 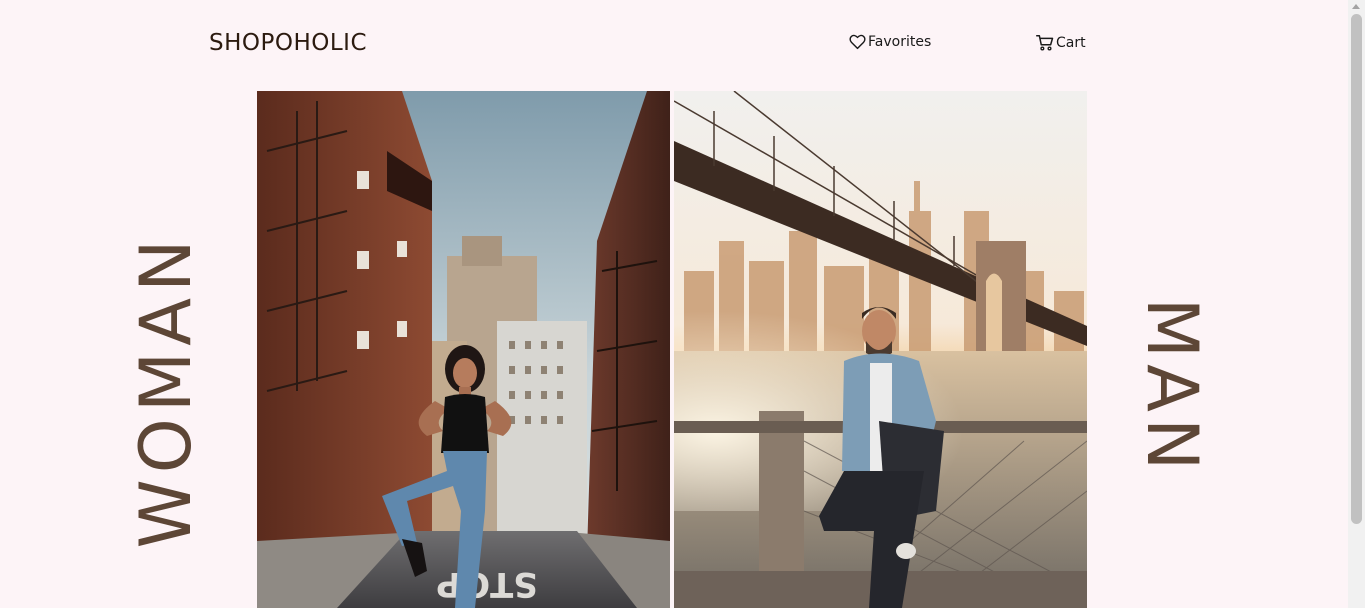 I want to click on category-woman-label: WOMAN, so click(x=166, y=391).